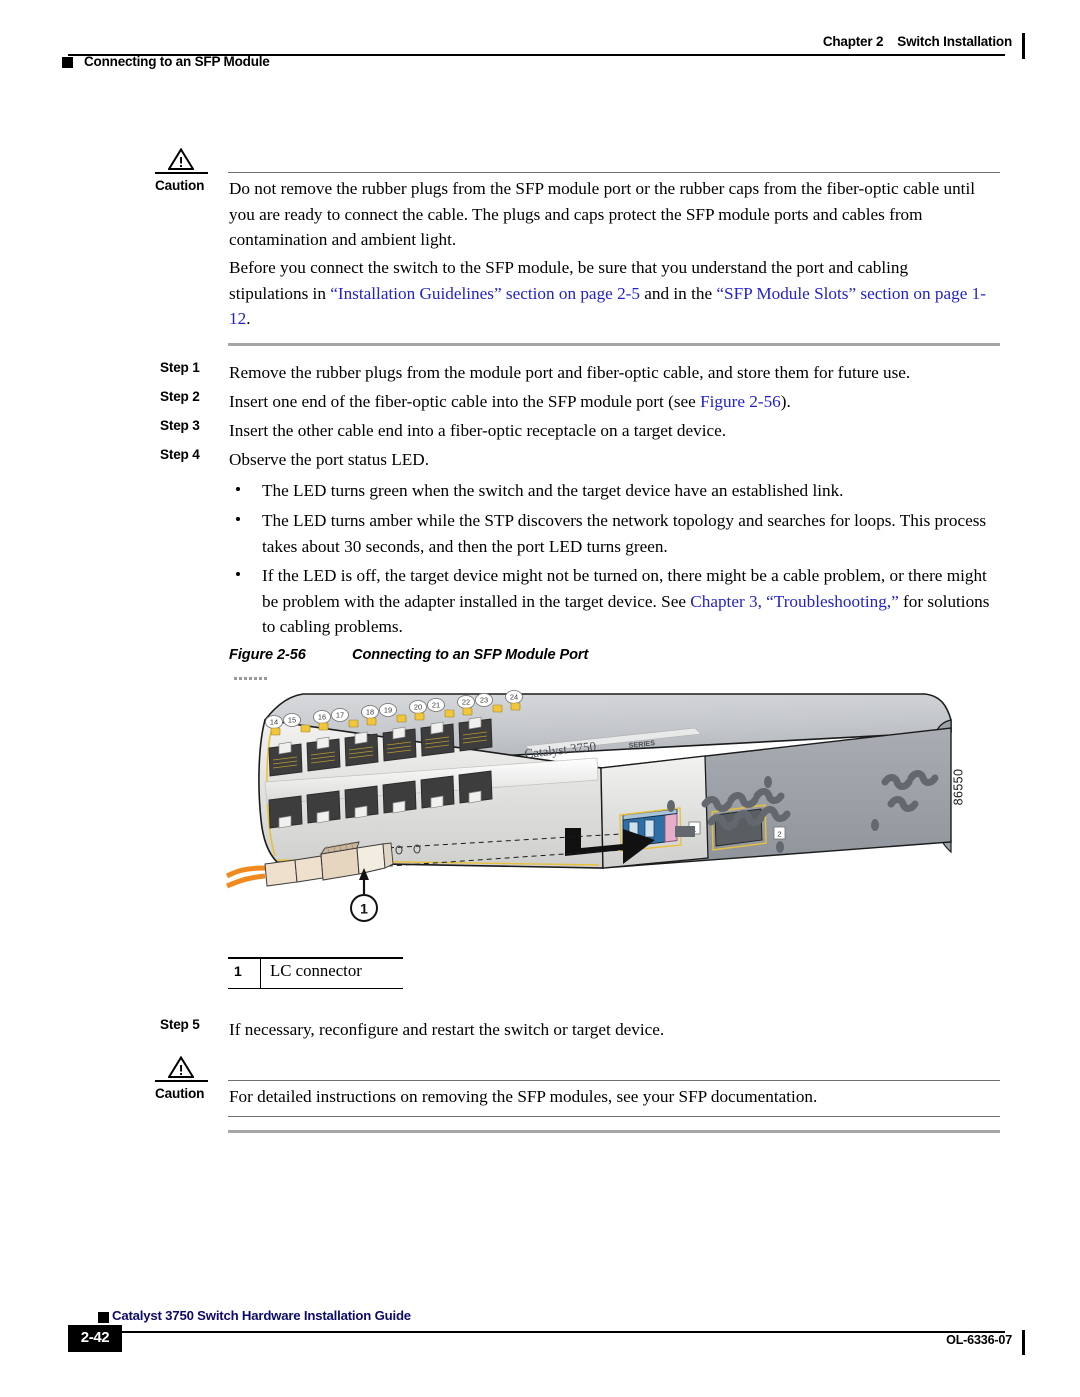 Image resolution: width=1080 pixels, height=1397 pixels. Describe the element at coordinates (274, 722) in the screenshot. I see `svg-text: 14` at that location.